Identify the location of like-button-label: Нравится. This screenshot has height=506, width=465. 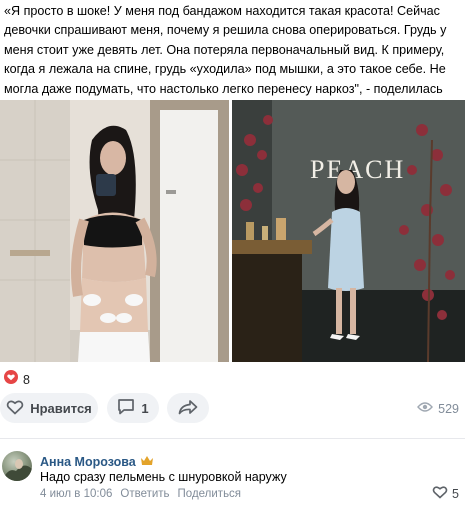
(61, 408).